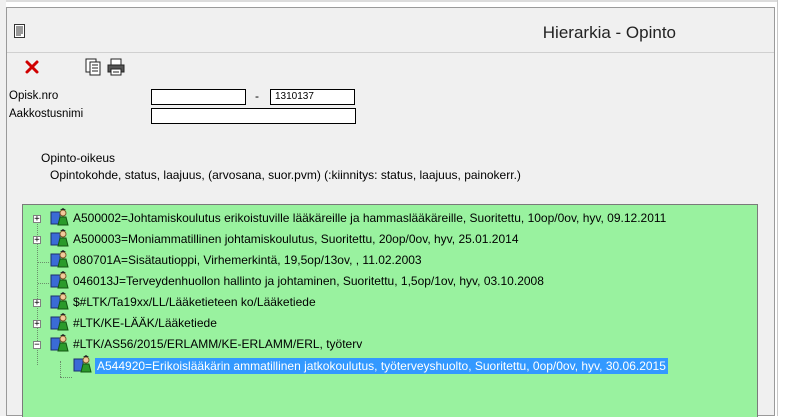 The width and height of the screenshot is (787, 417). What do you see at coordinates (198, 97) in the screenshot?
I see `student-number-field` at bounding box center [198, 97].